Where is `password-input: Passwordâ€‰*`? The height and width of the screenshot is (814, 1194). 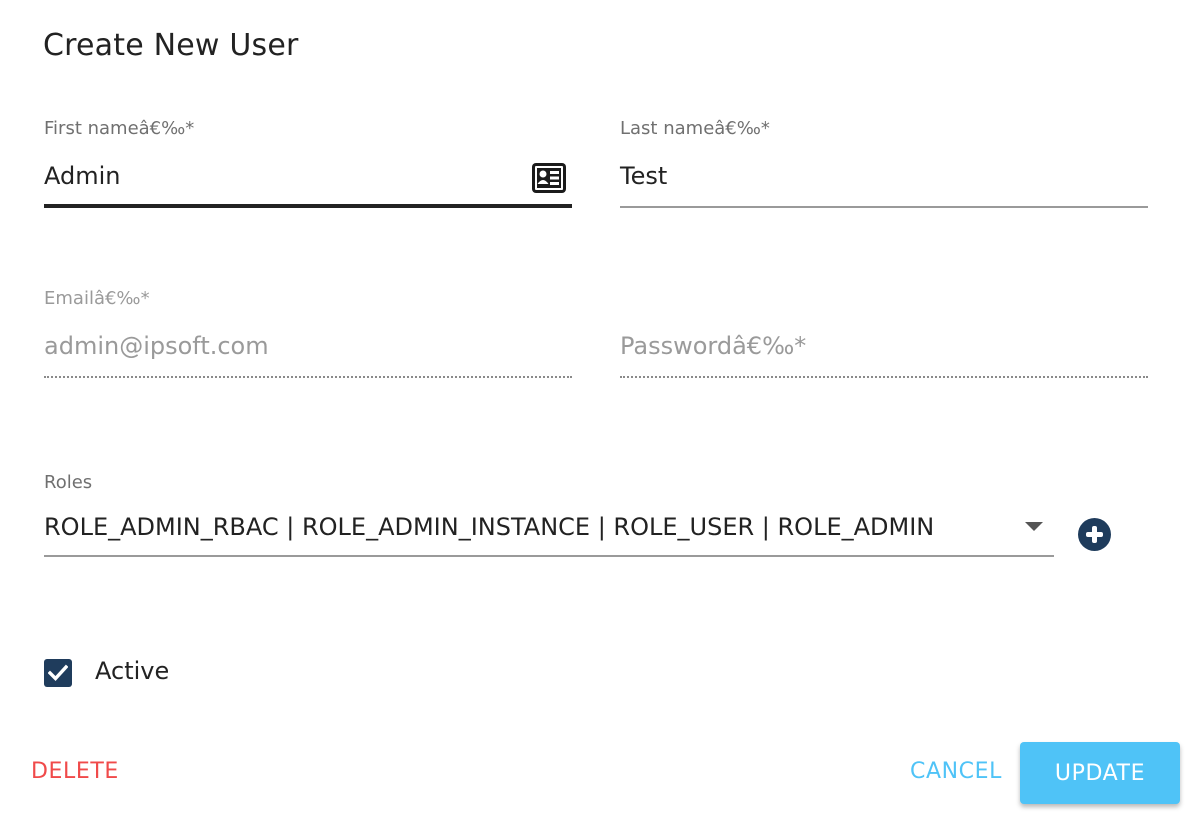
password-input: Passwordâ€‰* is located at coordinates (713, 346).